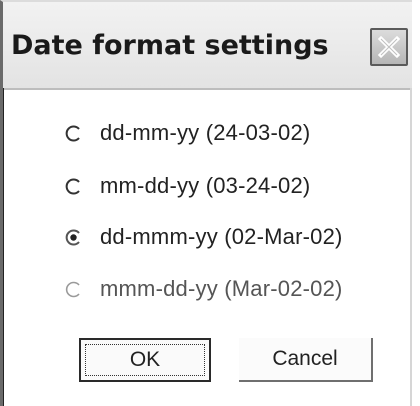 The image size is (420, 406). I want to click on close-button, so click(389, 47).